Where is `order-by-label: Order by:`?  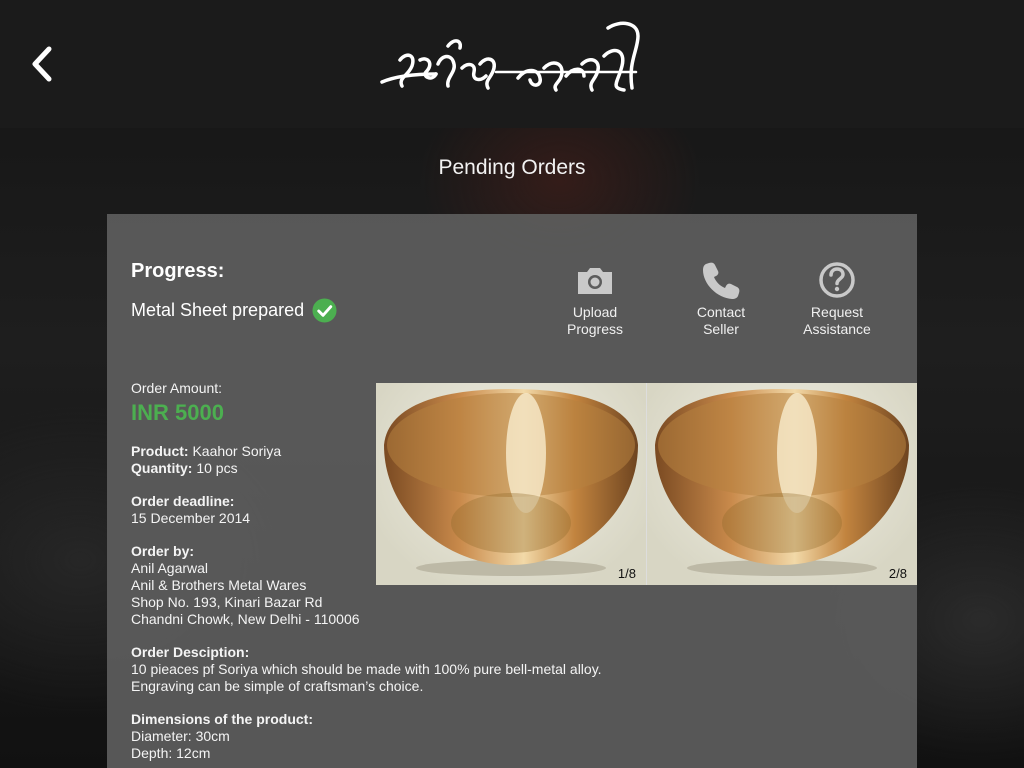 order-by-label: Order by: is located at coordinates (163, 551).